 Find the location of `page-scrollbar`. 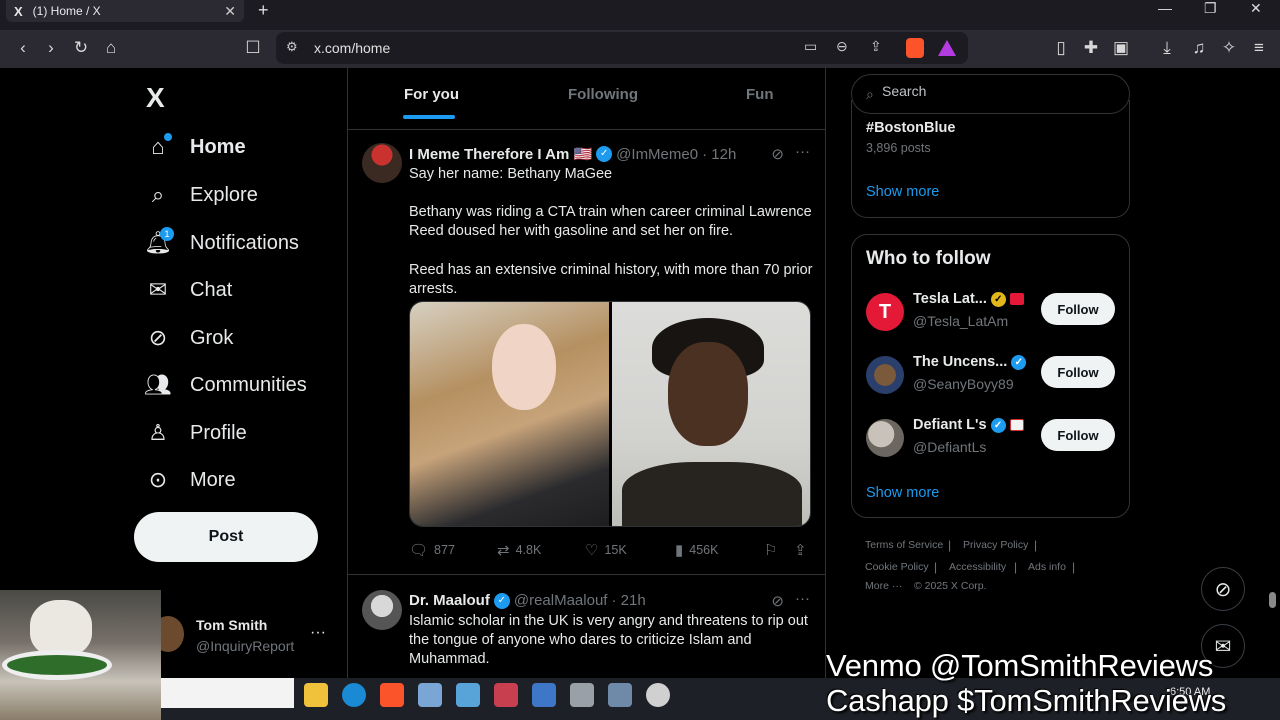

page-scrollbar is located at coordinates (1273, 374).